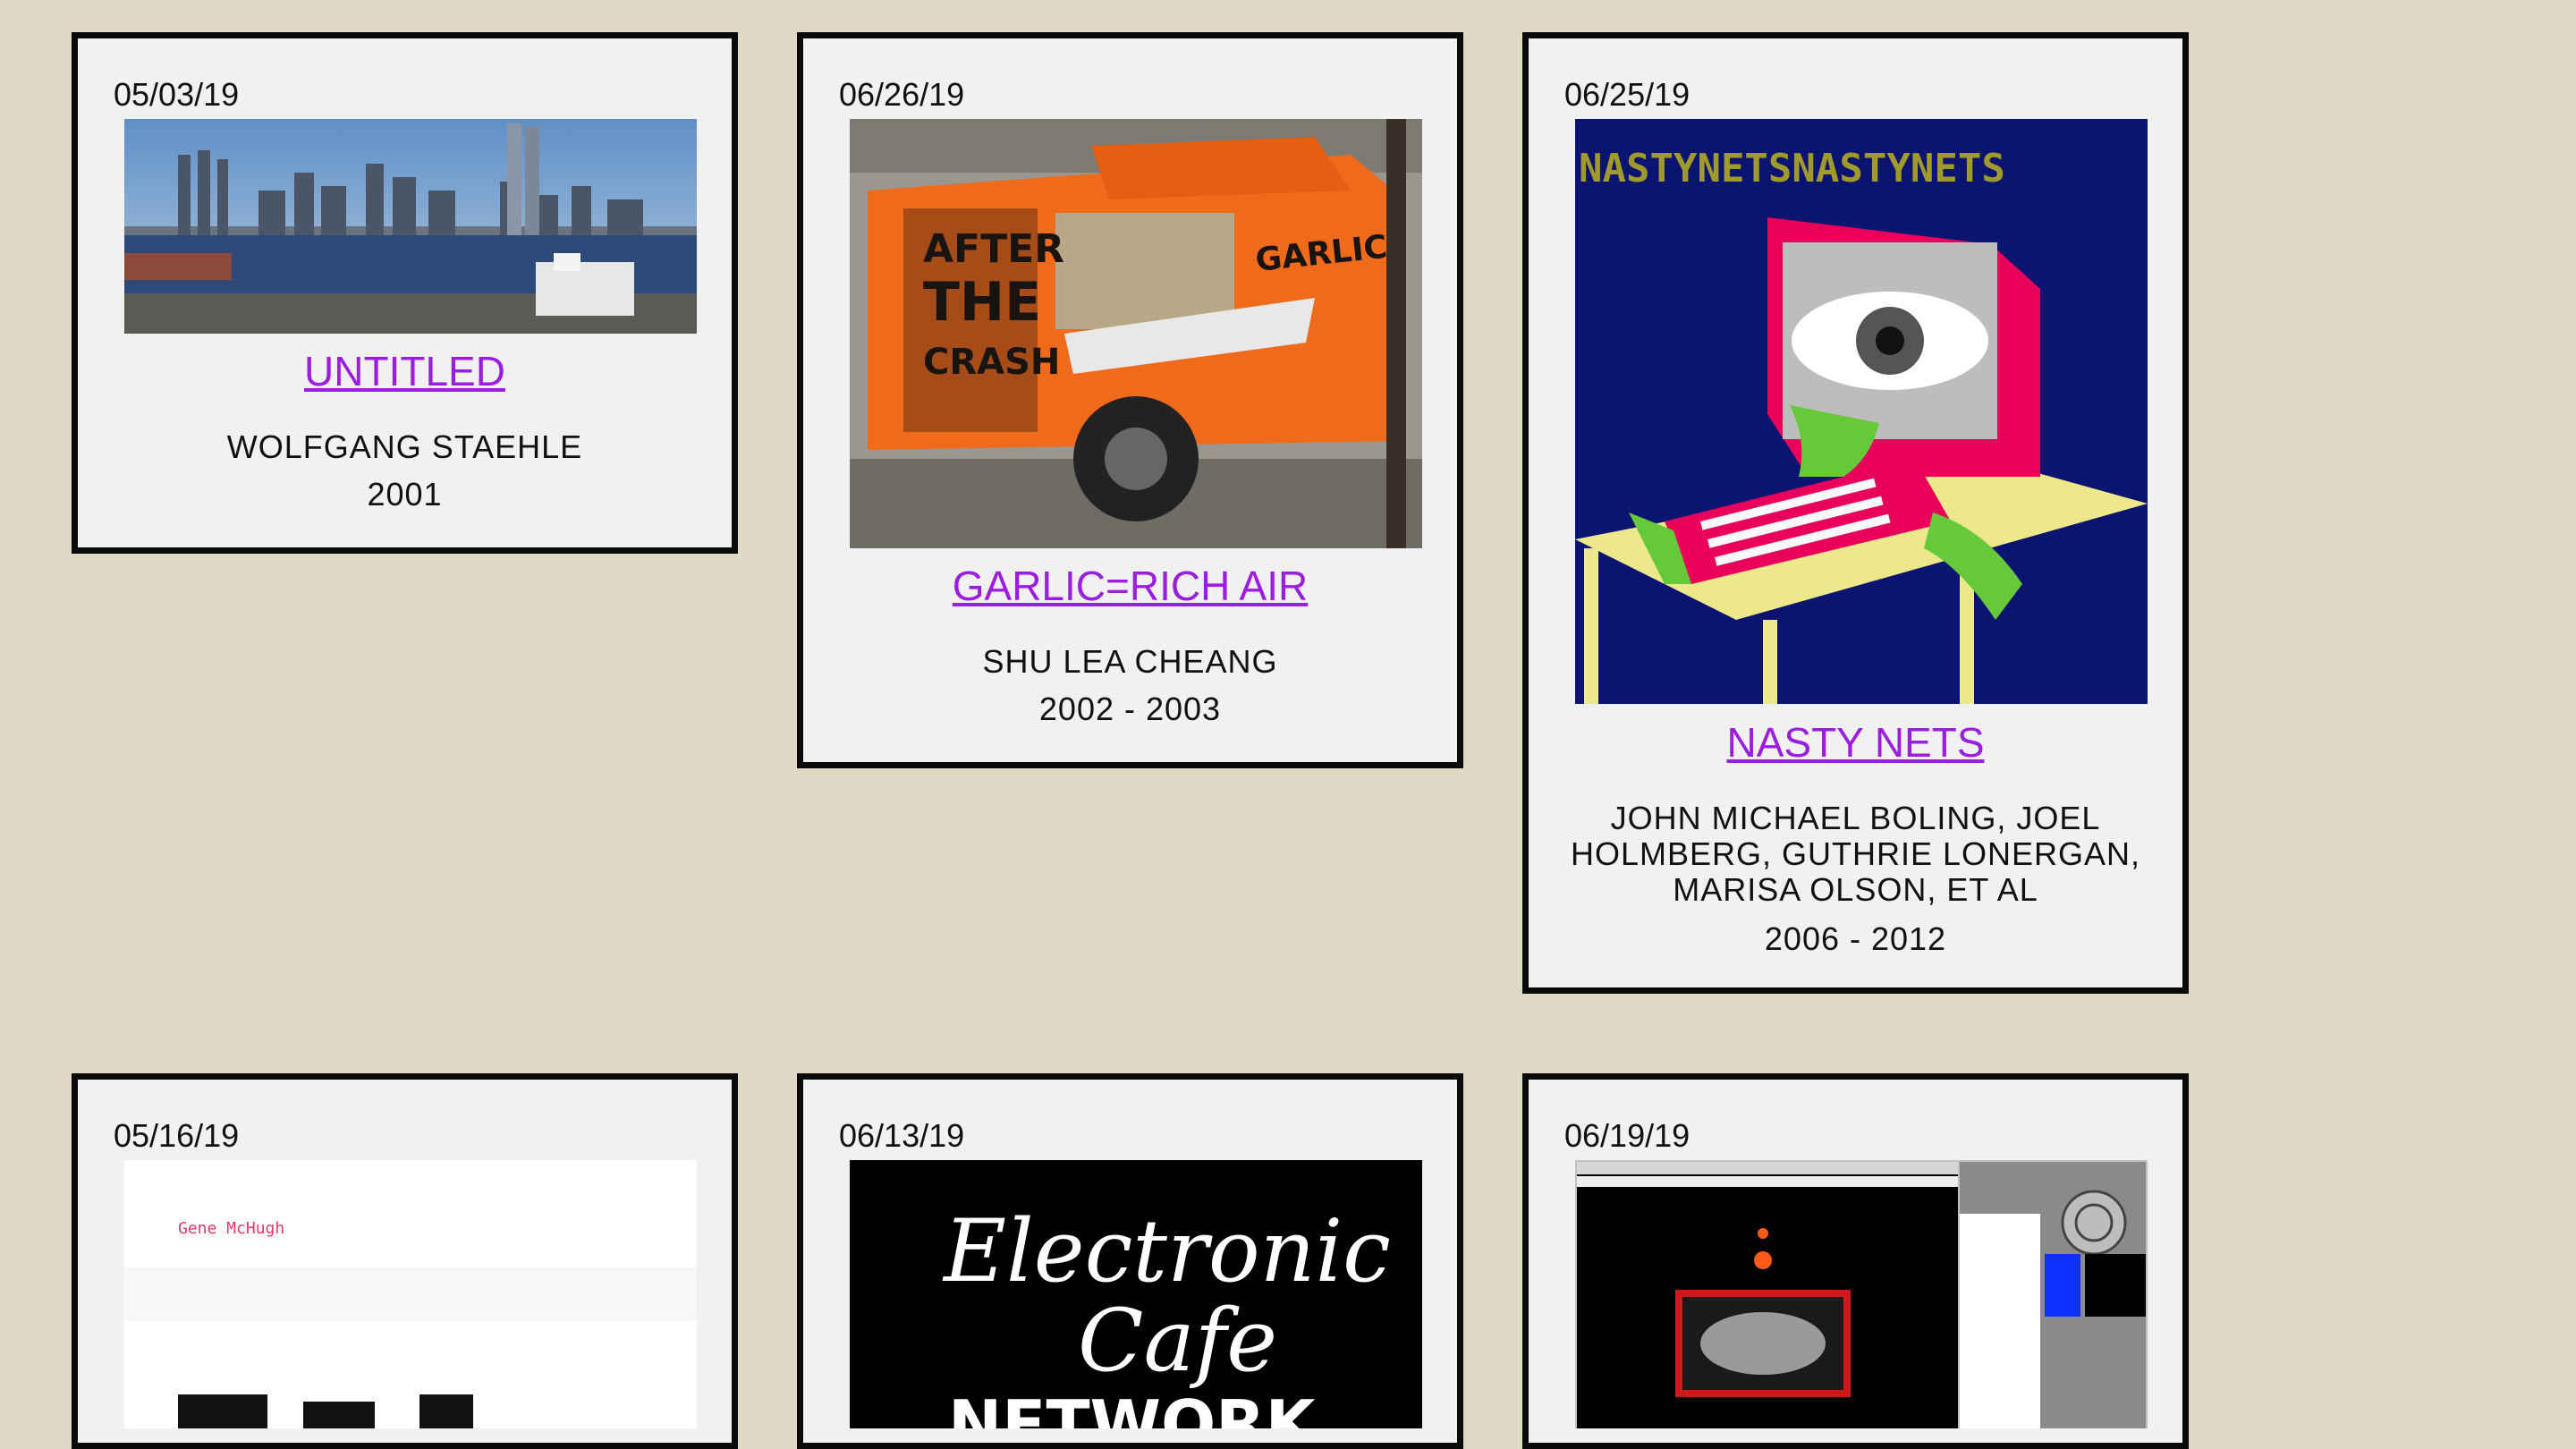 The image size is (2576, 1449). Describe the element at coordinates (1136, 333) in the screenshot. I see `artwork-thumbnail-garlic-rich-air: AFTER THE CRASH GARLIC` at that location.